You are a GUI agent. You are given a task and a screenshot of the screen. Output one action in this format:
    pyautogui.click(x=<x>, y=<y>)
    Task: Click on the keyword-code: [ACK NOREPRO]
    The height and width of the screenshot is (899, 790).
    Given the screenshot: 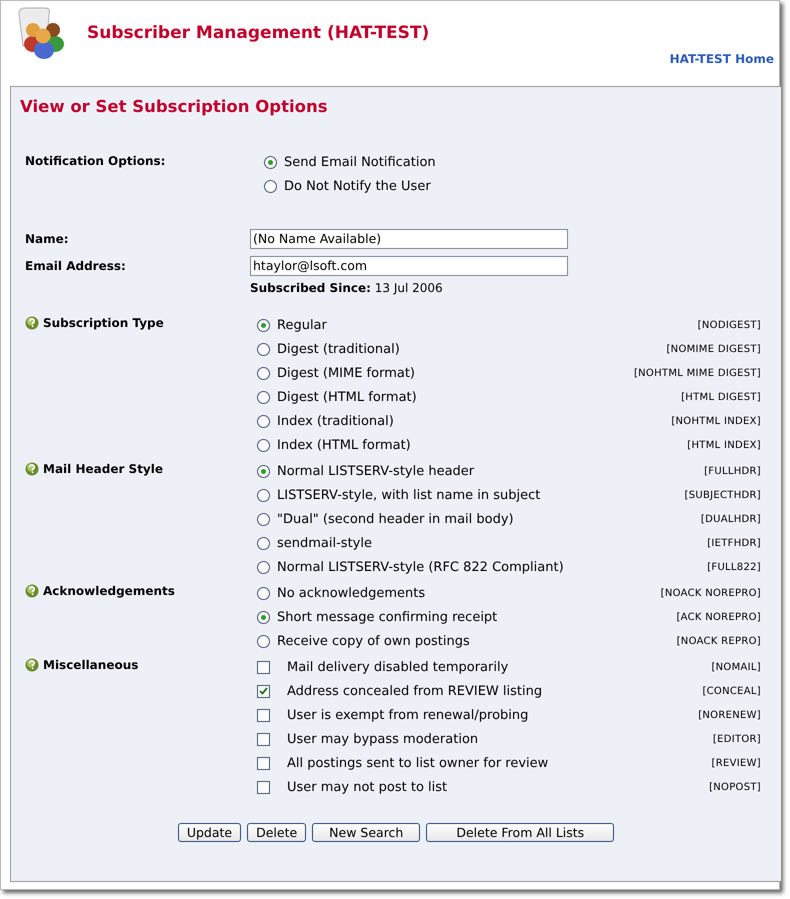 What is the action you would take?
    pyautogui.click(x=718, y=617)
    